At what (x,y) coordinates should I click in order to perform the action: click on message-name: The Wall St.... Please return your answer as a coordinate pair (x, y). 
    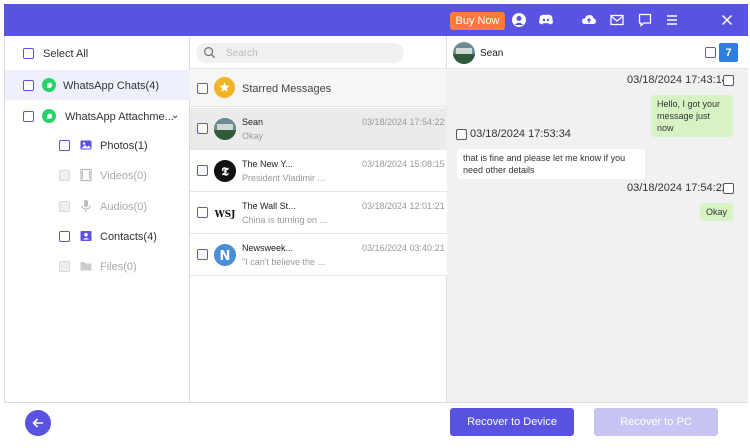
    Looking at the image, I should click on (269, 206).